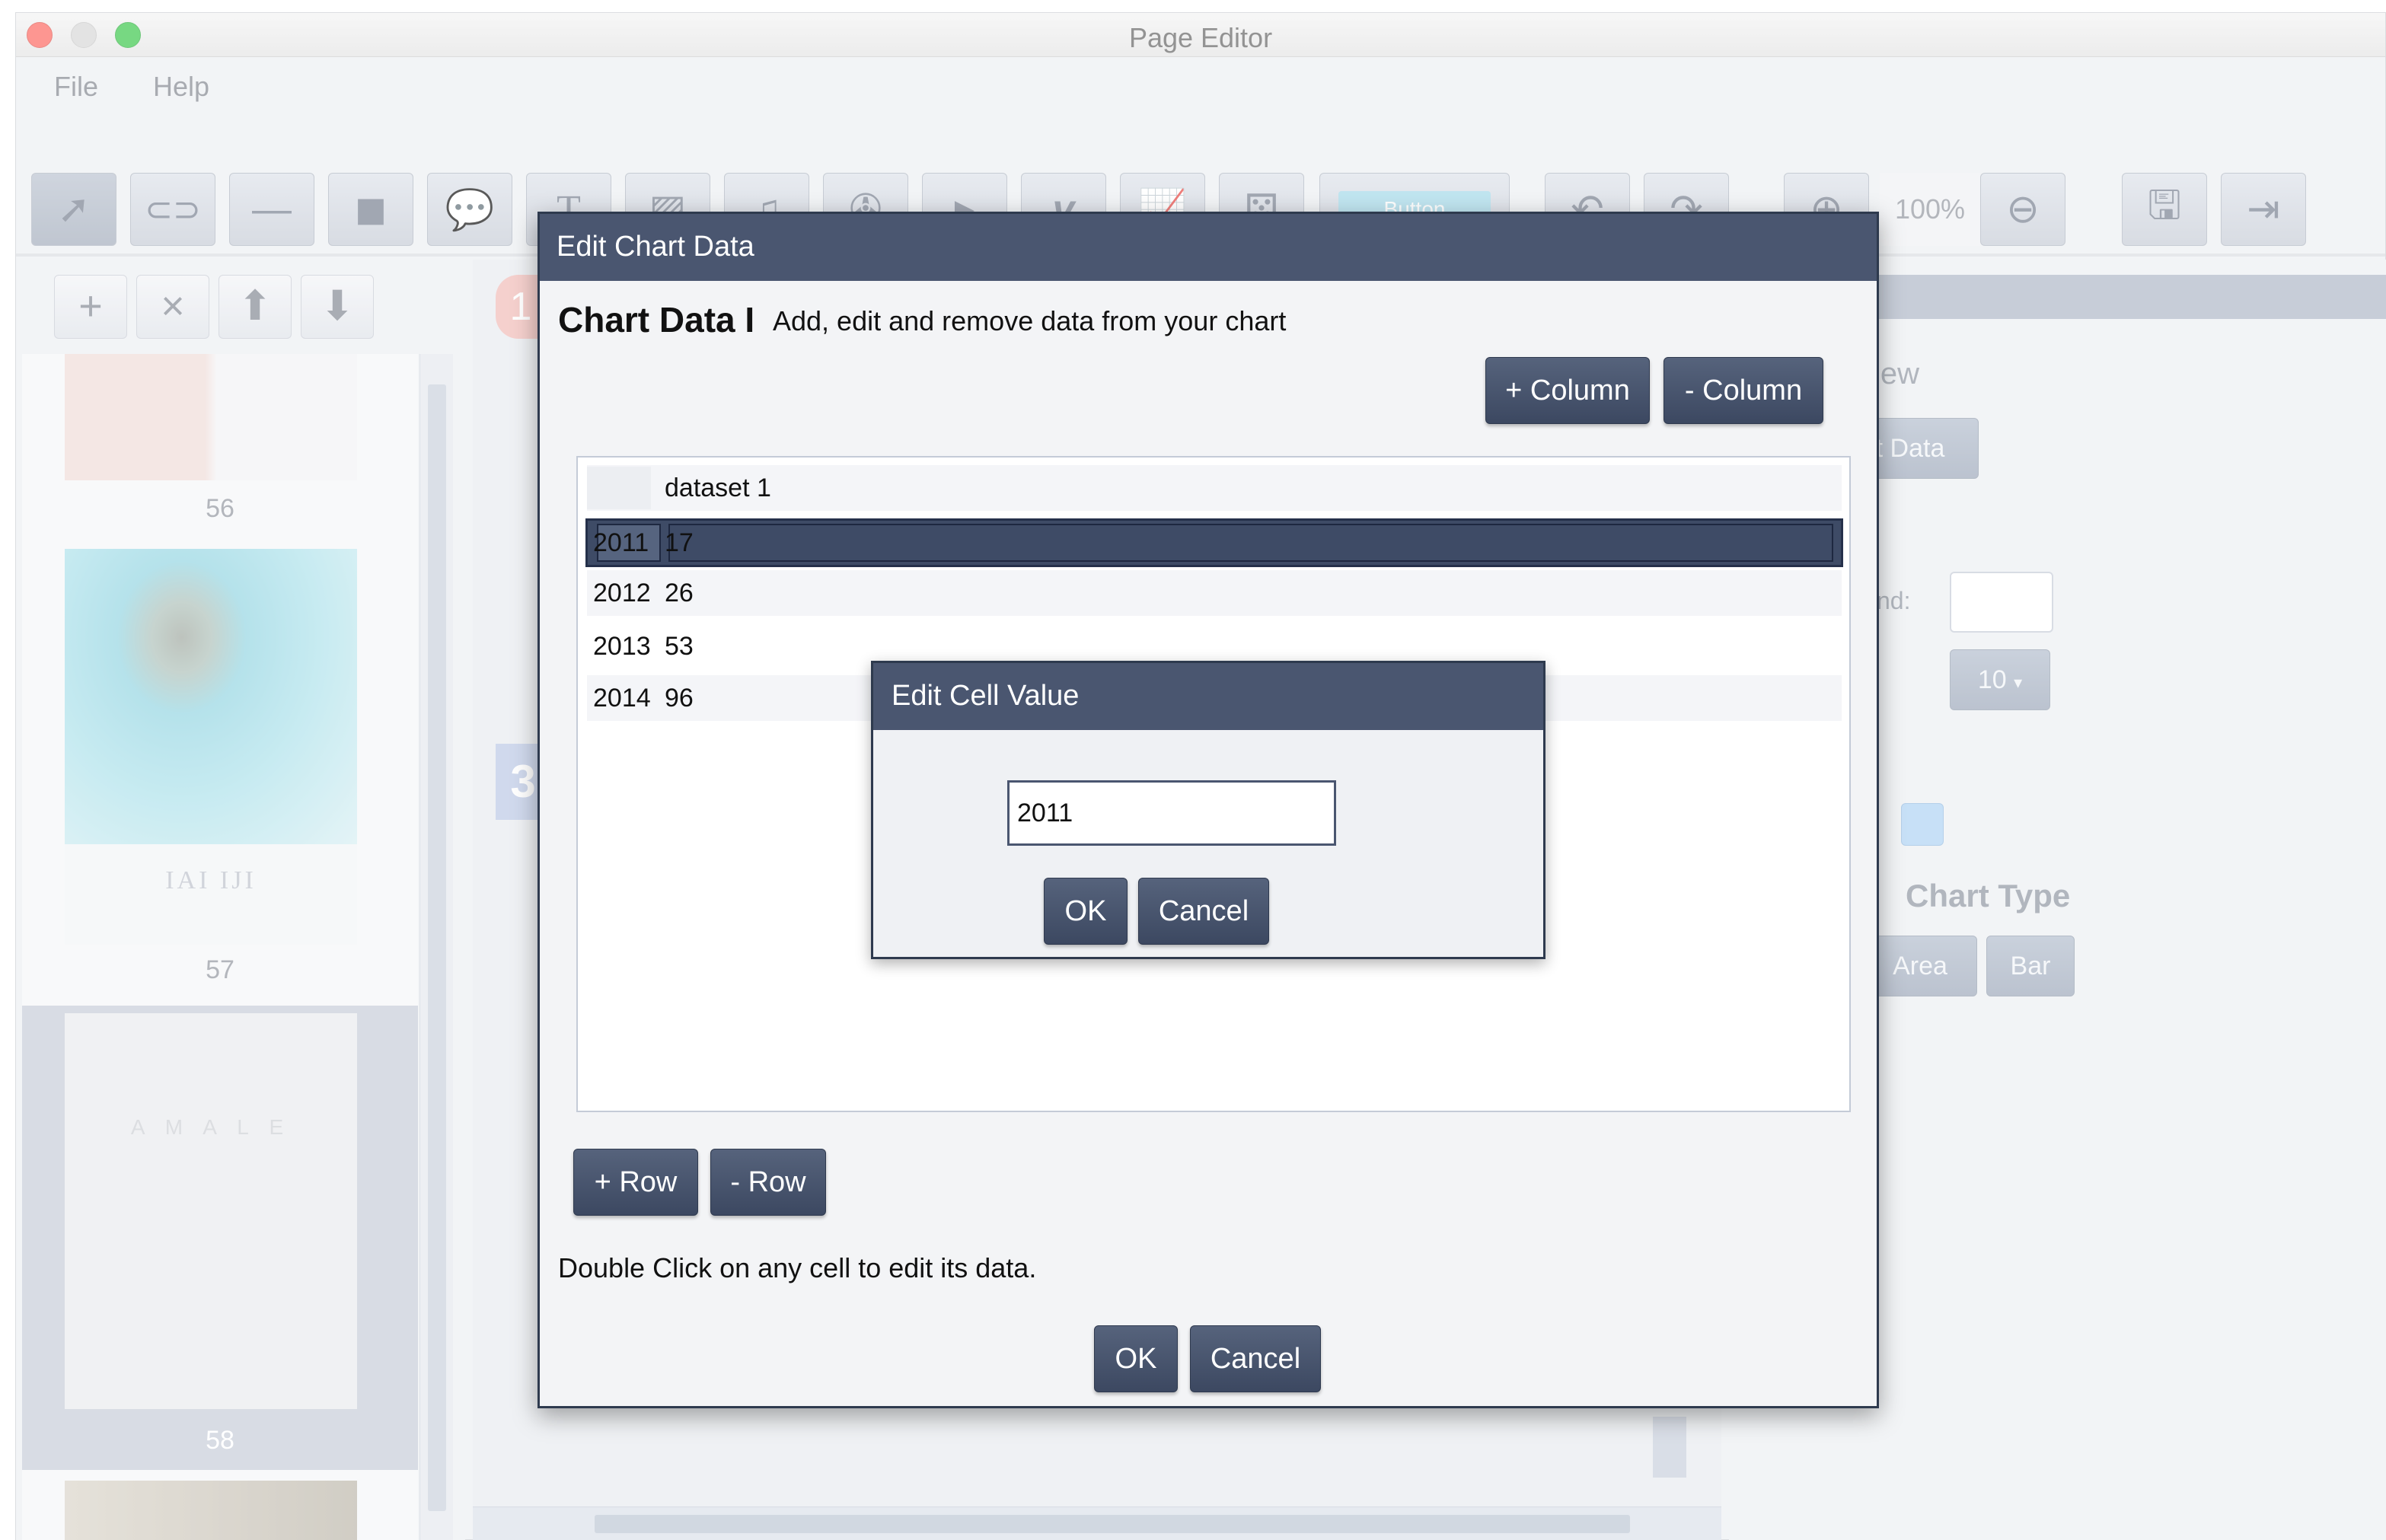 The image size is (2386, 1540). What do you see at coordinates (655, 247) in the screenshot?
I see `dialog-title: Edit Chart Data` at bounding box center [655, 247].